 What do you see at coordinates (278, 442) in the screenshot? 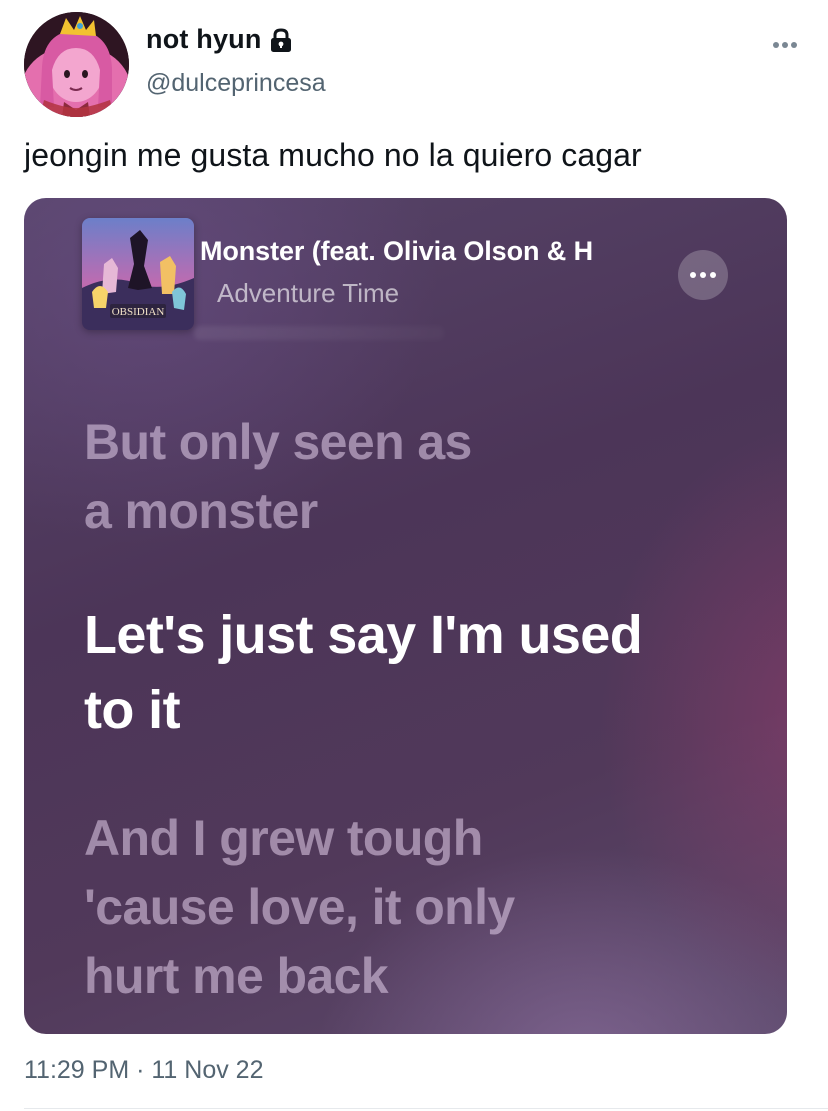
I see `lyric-line: But only seen as` at bounding box center [278, 442].